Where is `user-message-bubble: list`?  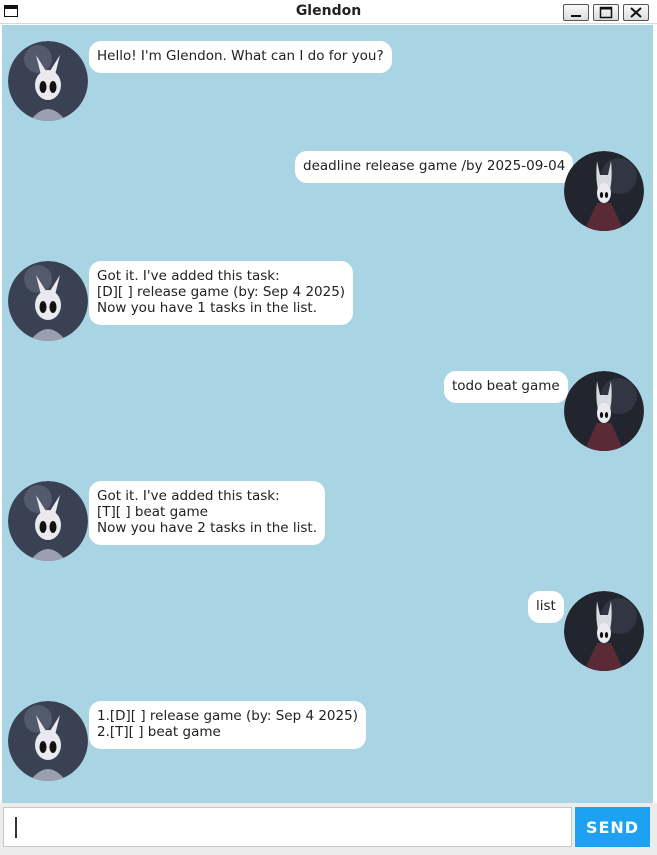
user-message-bubble: list is located at coordinates (546, 607).